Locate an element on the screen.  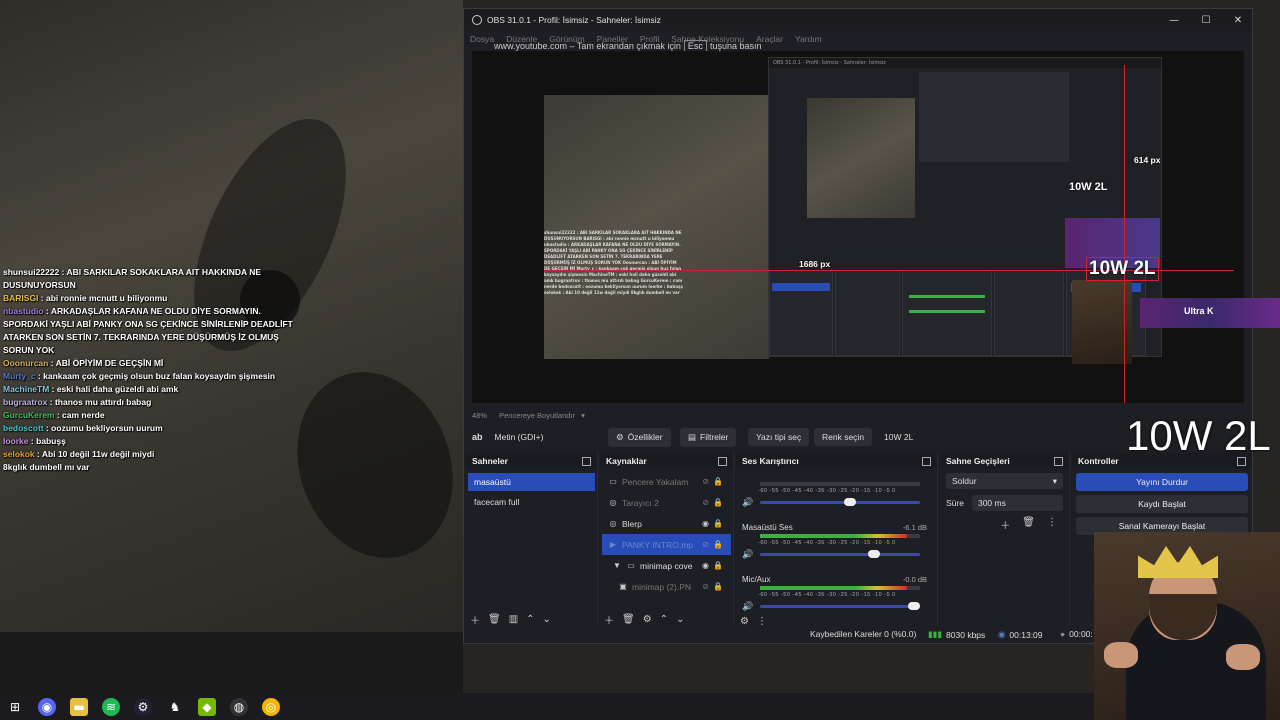
facecam is located at coordinates (1187, 626).